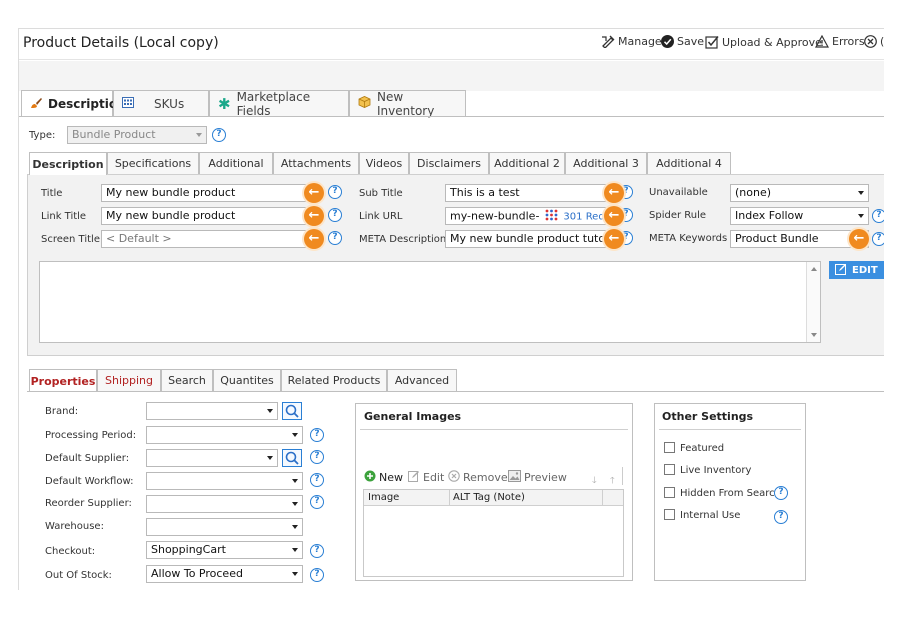 Image resolution: width=900 pixels, height=620 pixels. I want to click on title-input: My new bundle product, so click(208, 193).